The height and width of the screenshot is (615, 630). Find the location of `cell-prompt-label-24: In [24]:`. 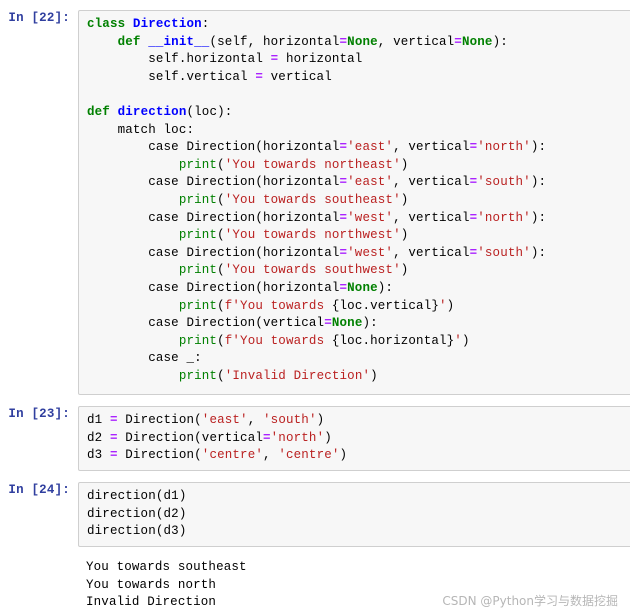

cell-prompt-label-24: In [24]: is located at coordinates (39, 490).